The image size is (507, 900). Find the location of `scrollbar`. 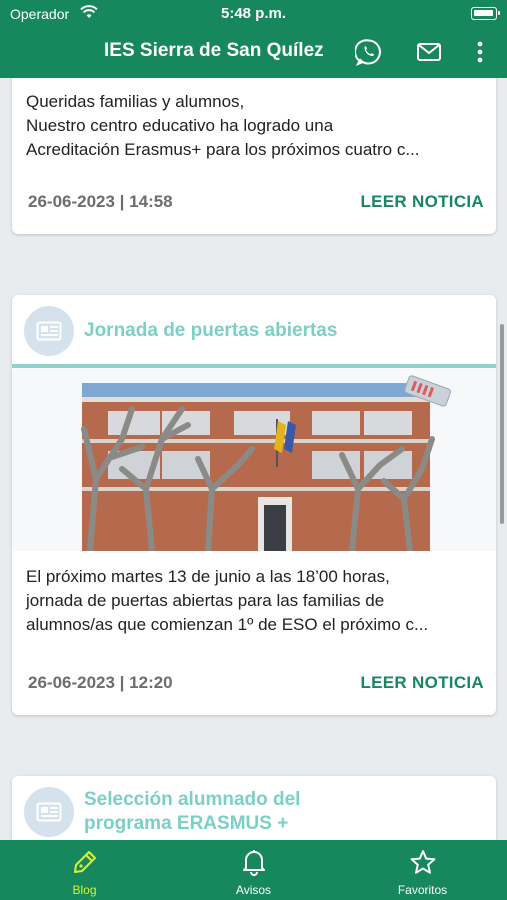

scrollbar is located at coordinates (502, 424).